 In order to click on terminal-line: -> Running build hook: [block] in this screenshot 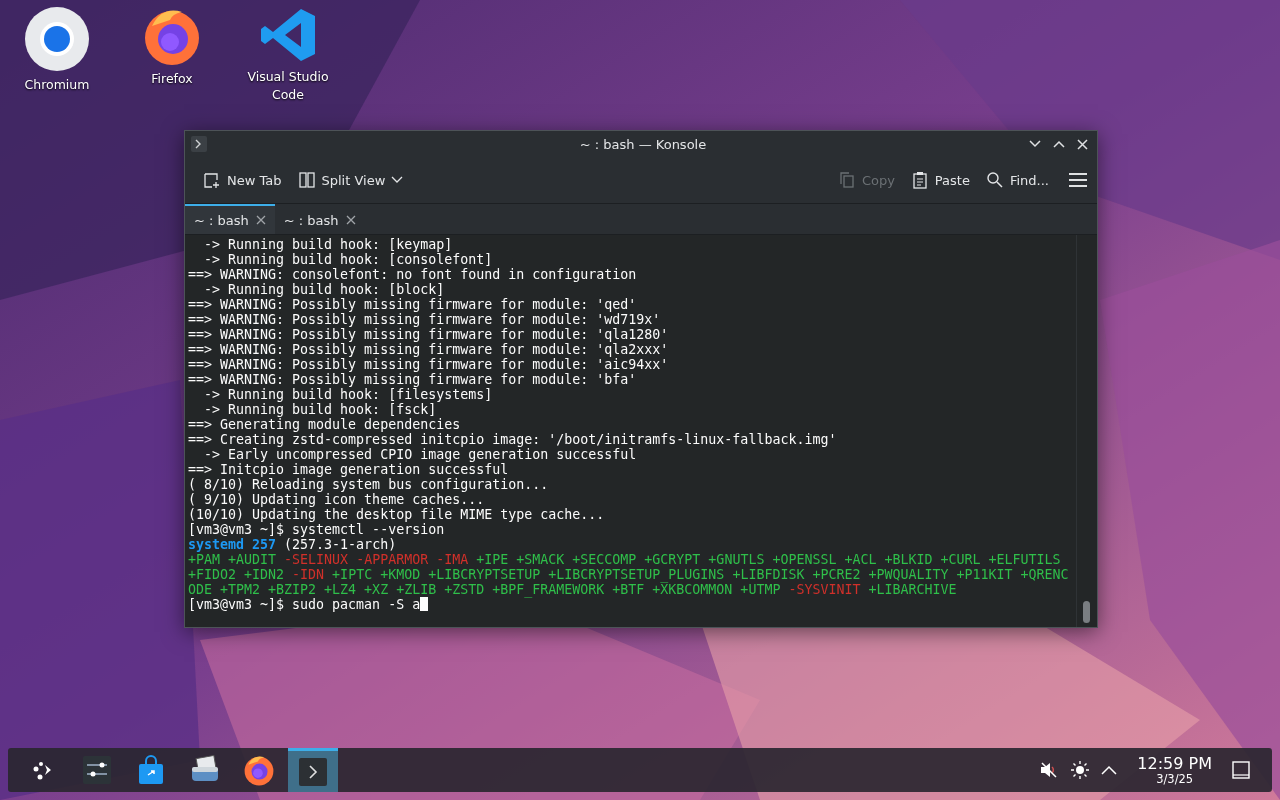, I will do `click(324, 289)`.